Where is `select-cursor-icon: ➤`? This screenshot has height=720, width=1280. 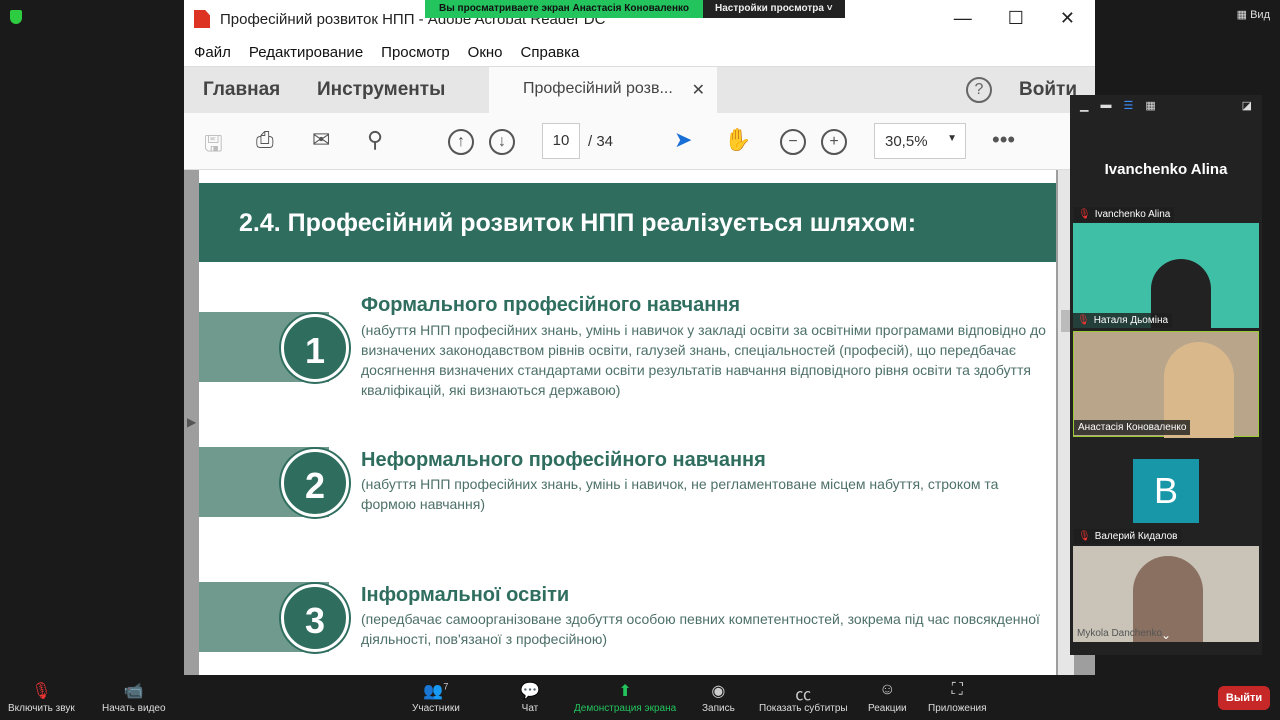
select-cursor-icon: ➤ is located at coordinates (683, 140).